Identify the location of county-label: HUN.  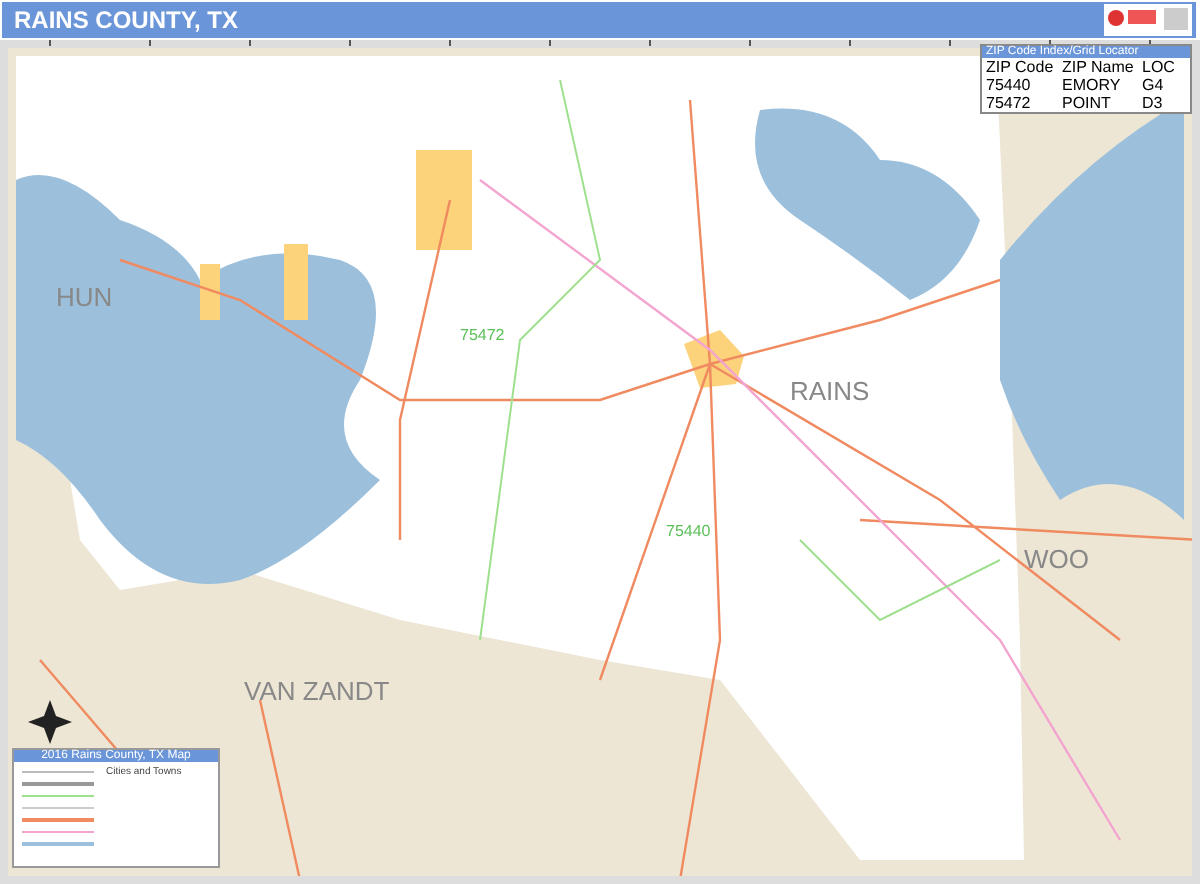
(84, 297).